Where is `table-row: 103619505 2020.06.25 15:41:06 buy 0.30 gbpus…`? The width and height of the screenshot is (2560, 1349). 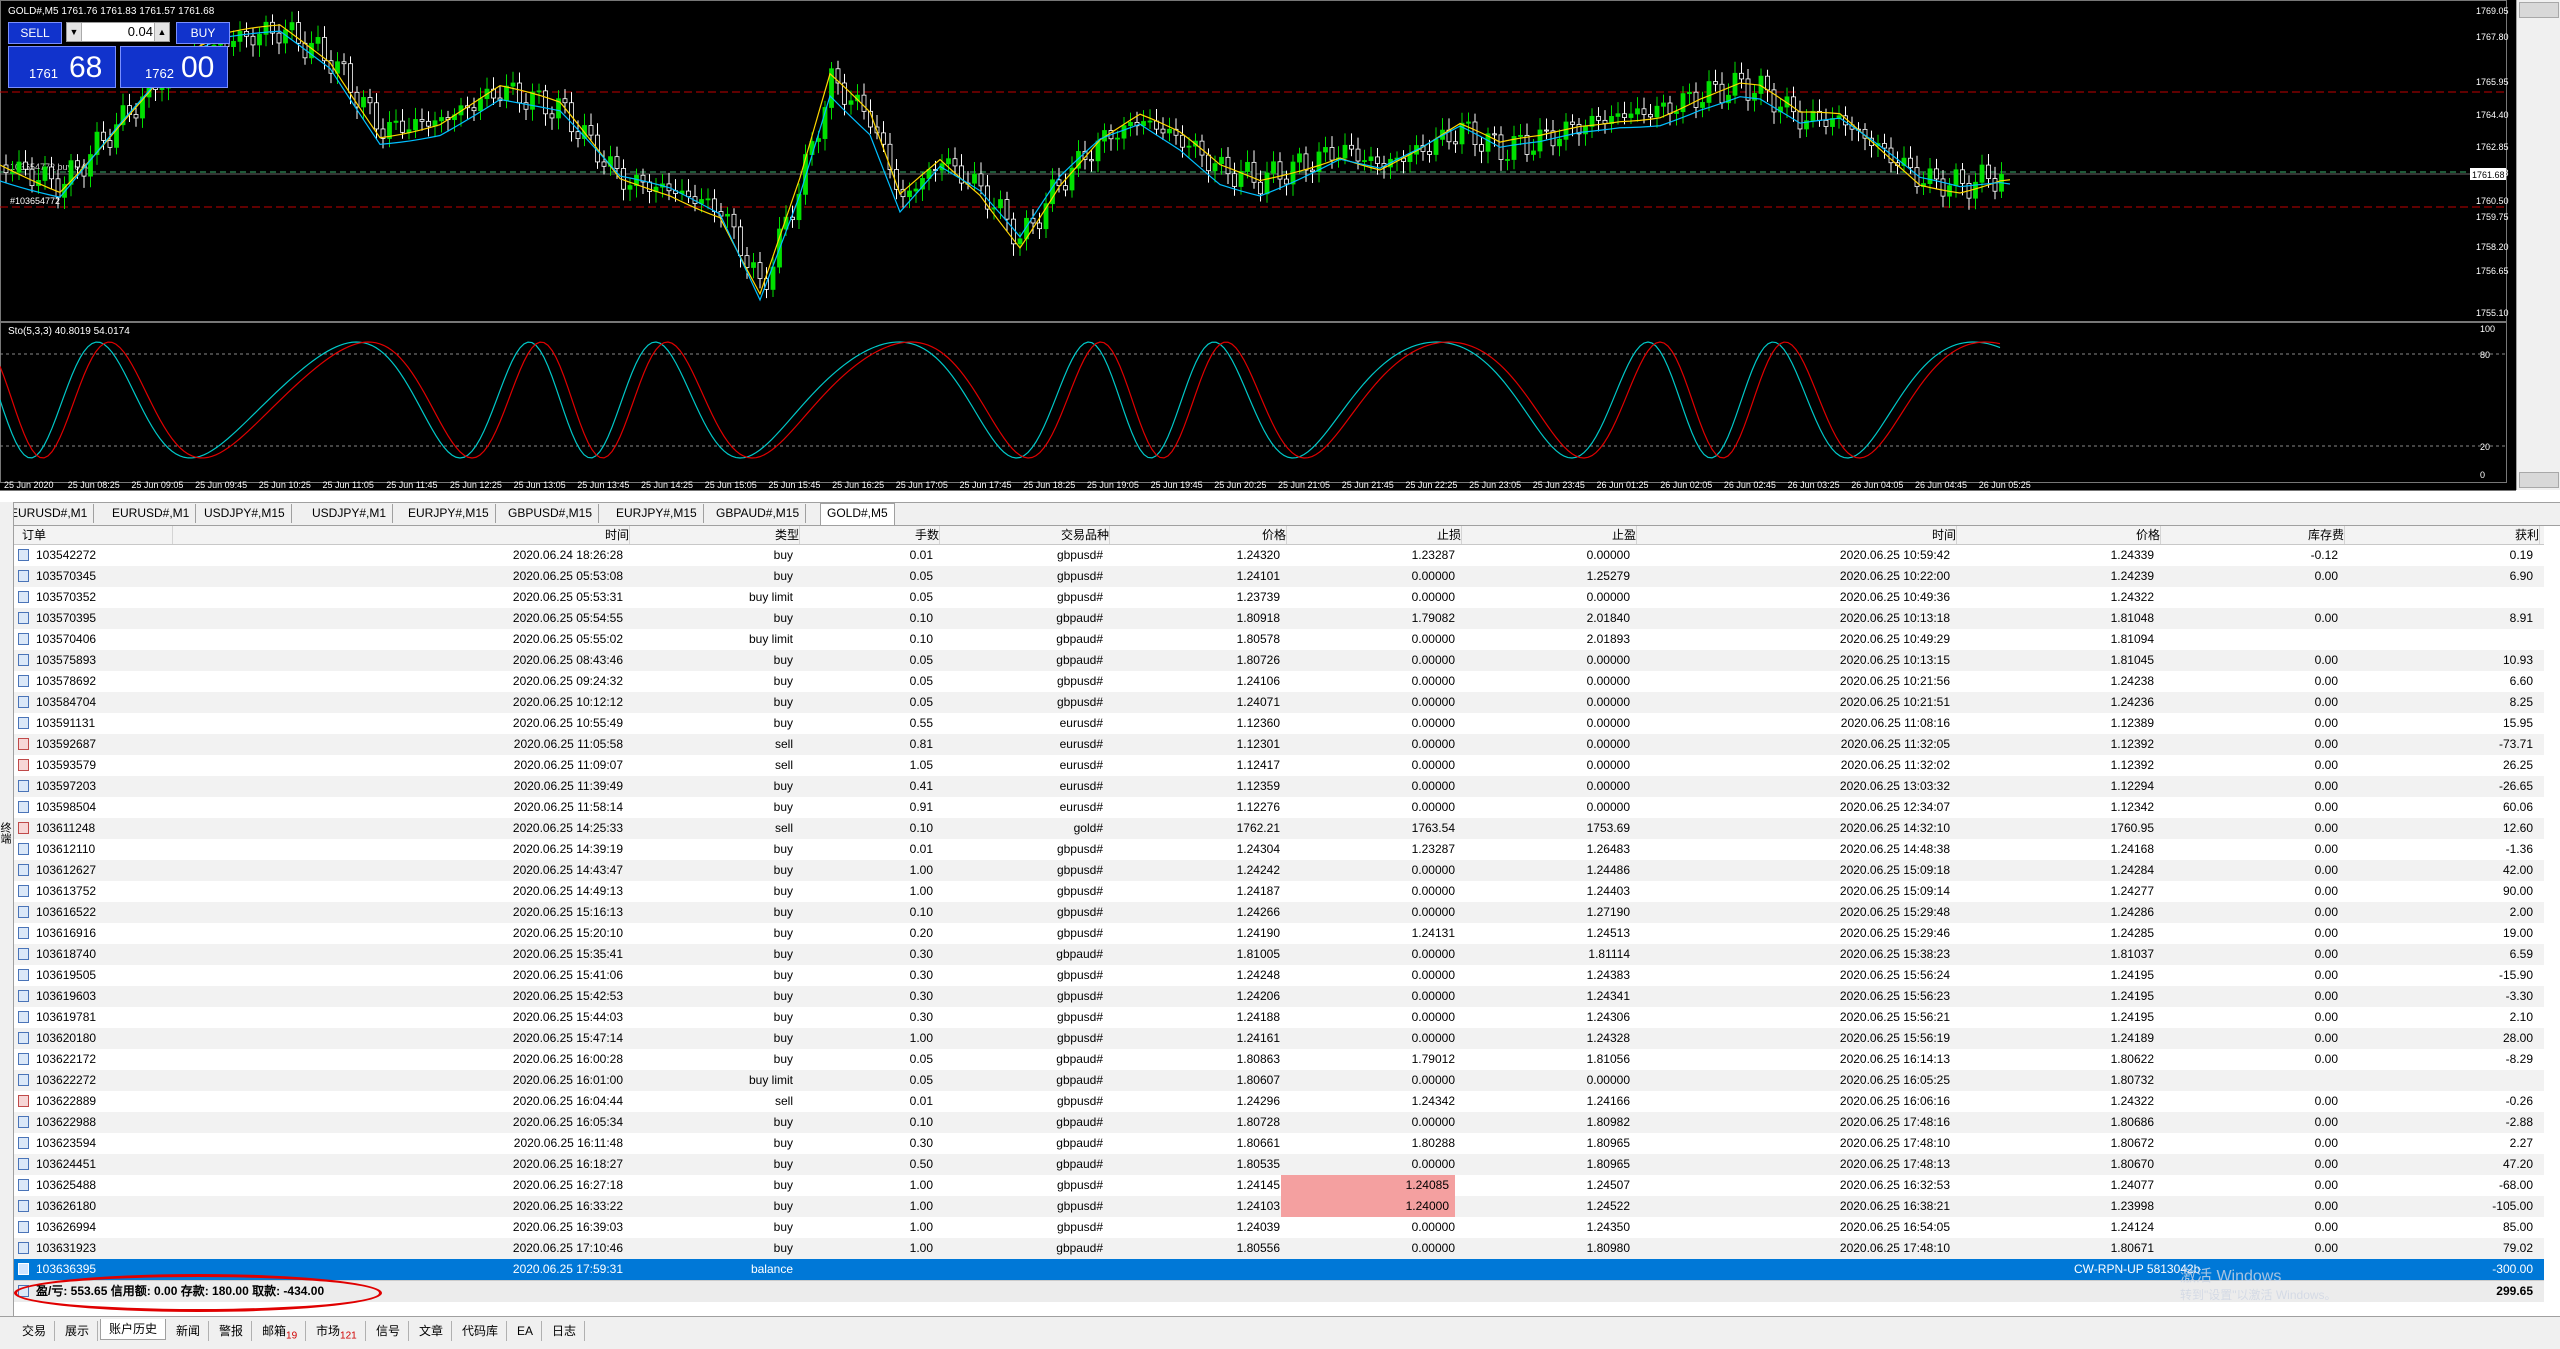 table-row: 103619505 2020.06.25 15:41:06 buy 0.30 gbpus… is located at coordinates (1279, 975).